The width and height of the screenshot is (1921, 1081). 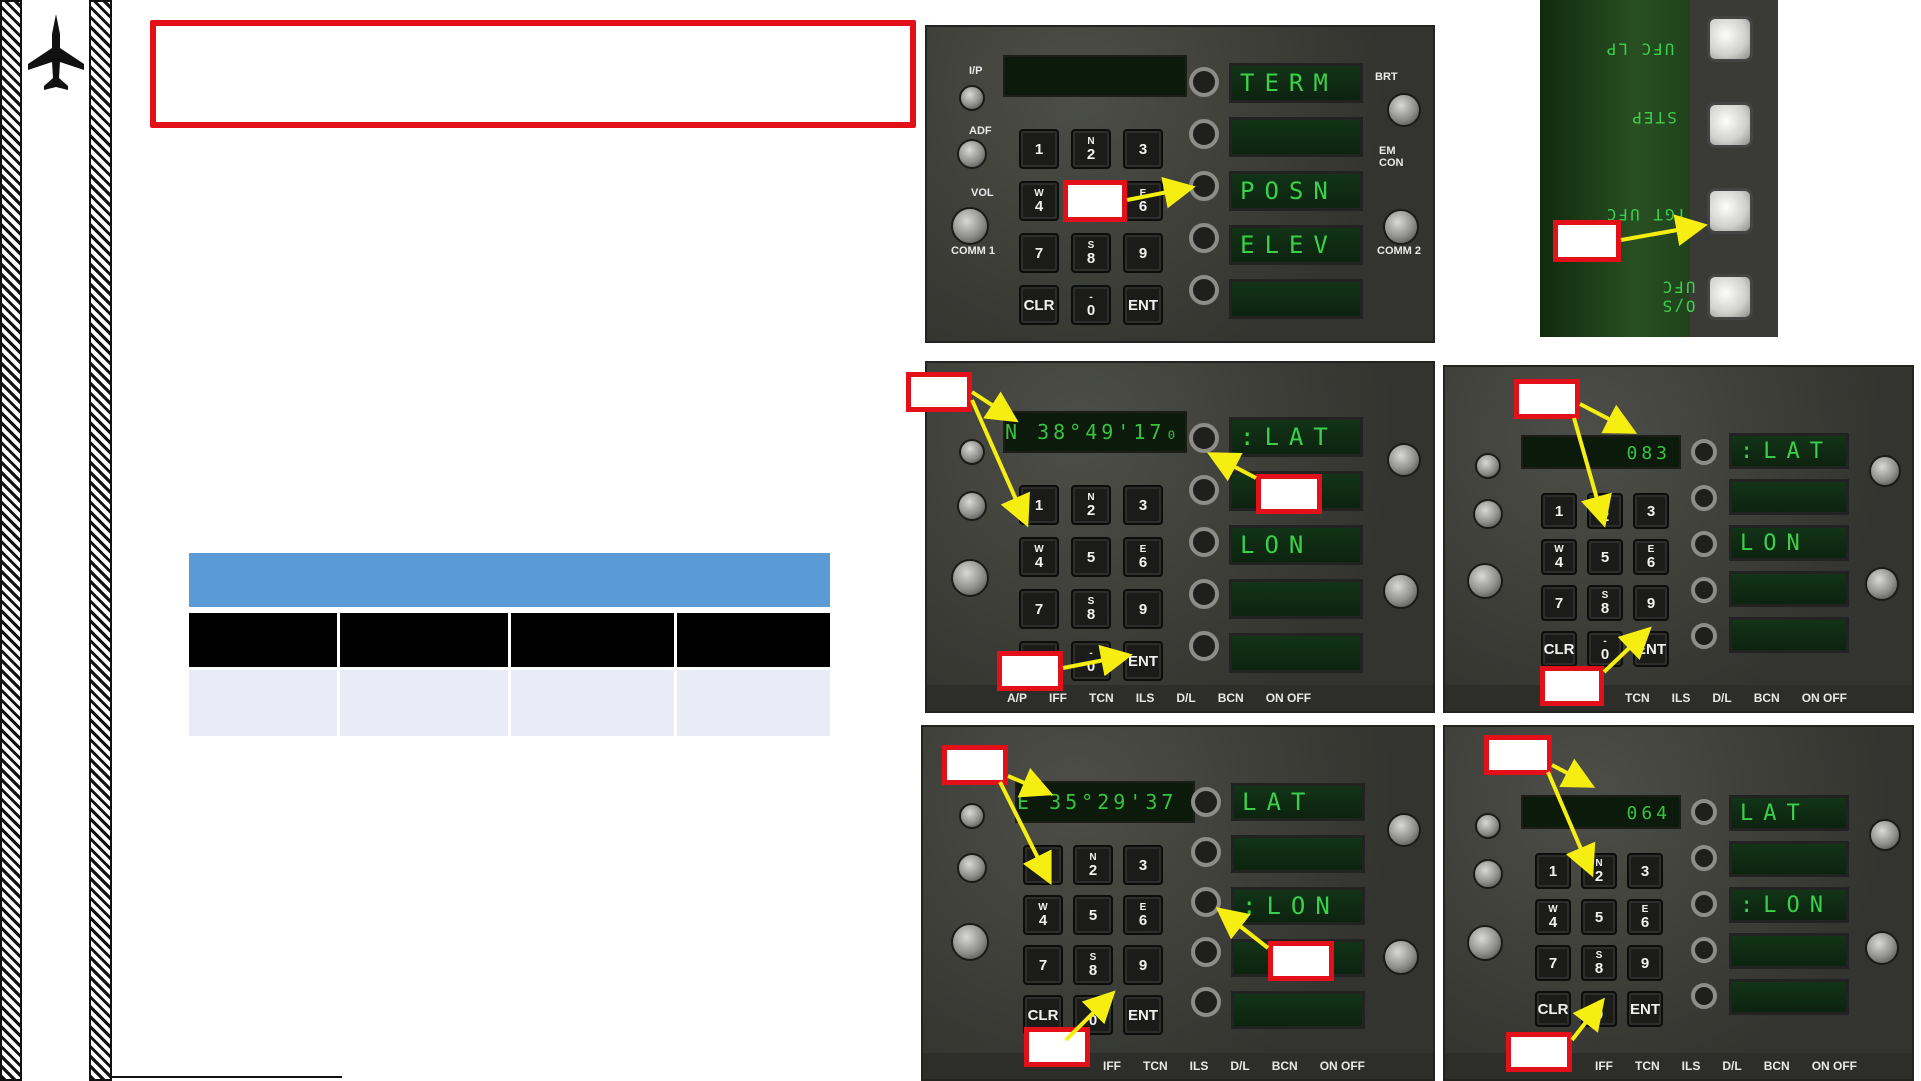 I want to click on bottom-button-label: A/P, so click(x=1017, y=698).